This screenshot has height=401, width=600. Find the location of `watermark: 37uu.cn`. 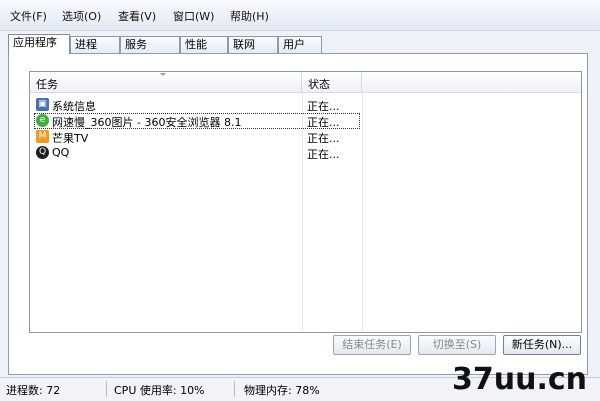

watermark: 37uu.cn is located at coordinates (519, 379).